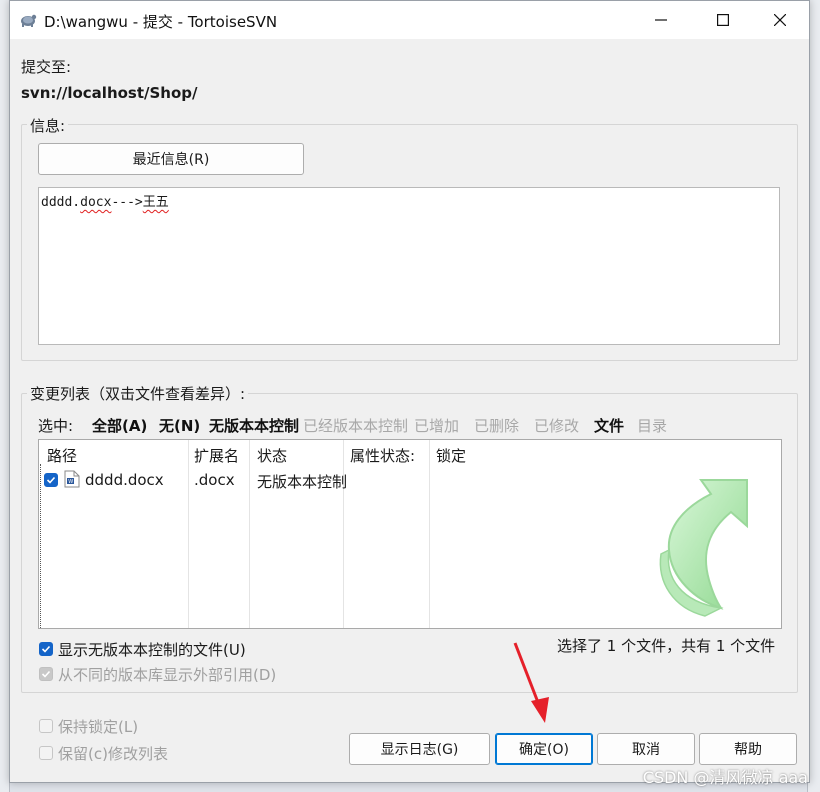  Describe the element at coordinates (272, 455) in the screenshot. I see `column-header-status: 状态` at that location.